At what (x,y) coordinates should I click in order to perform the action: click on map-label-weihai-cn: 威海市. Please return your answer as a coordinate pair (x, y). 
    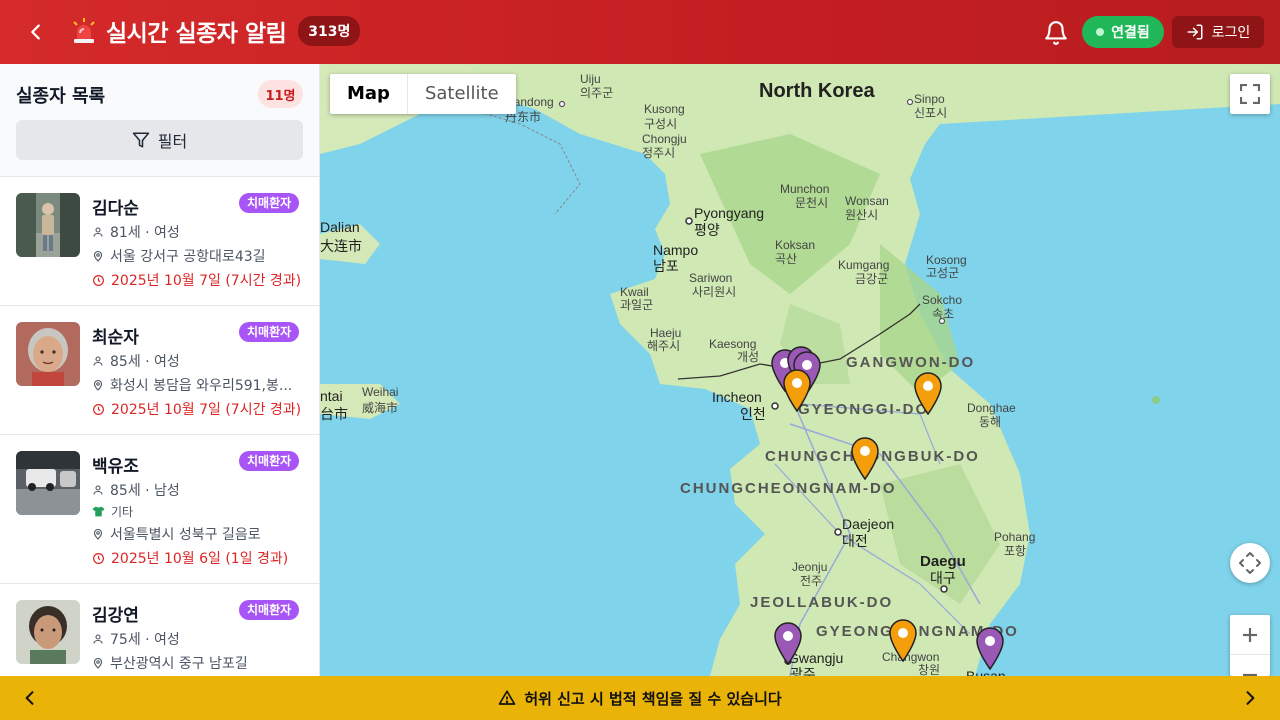
    Looking at the image, I should click on (380, 408).